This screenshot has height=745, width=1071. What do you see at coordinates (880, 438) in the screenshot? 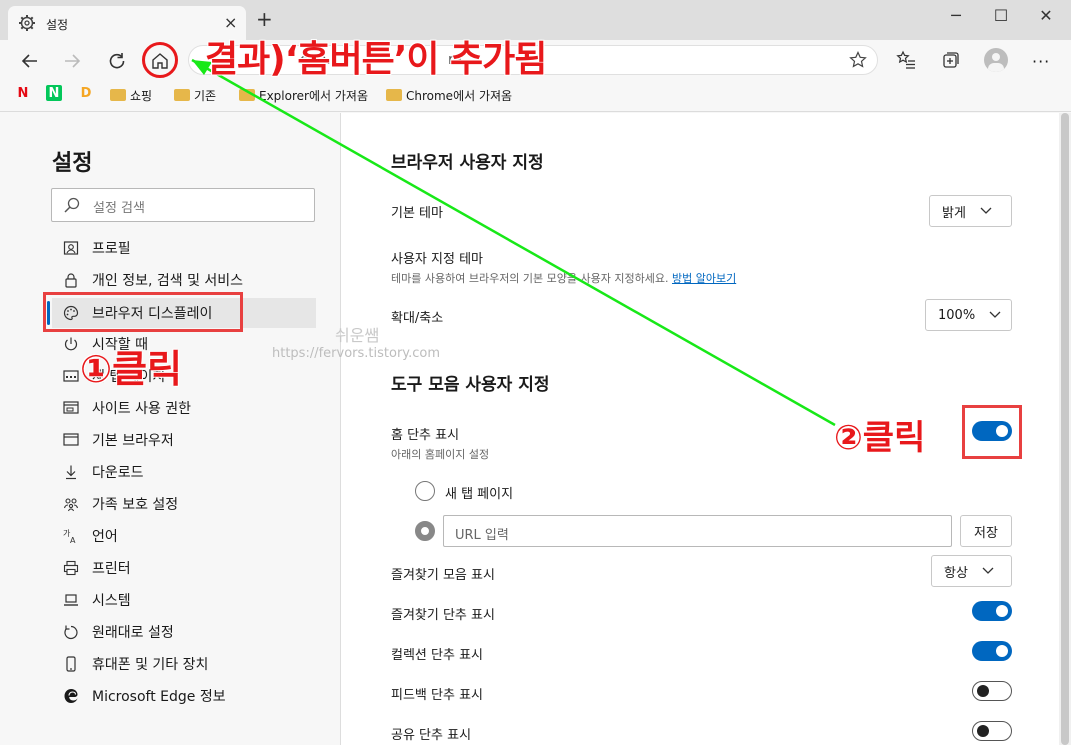
I see `annotation-click2: ②클릭` at bounding box center [880, 438].